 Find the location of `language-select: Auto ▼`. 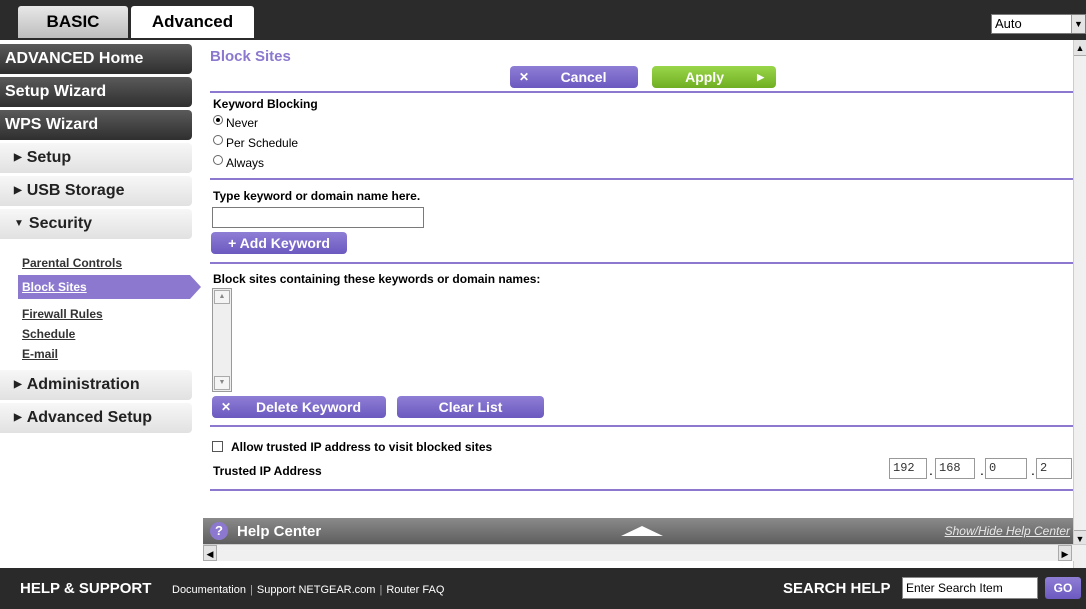

language-select: Auto ▼ is located at coordinates (1038, 24).